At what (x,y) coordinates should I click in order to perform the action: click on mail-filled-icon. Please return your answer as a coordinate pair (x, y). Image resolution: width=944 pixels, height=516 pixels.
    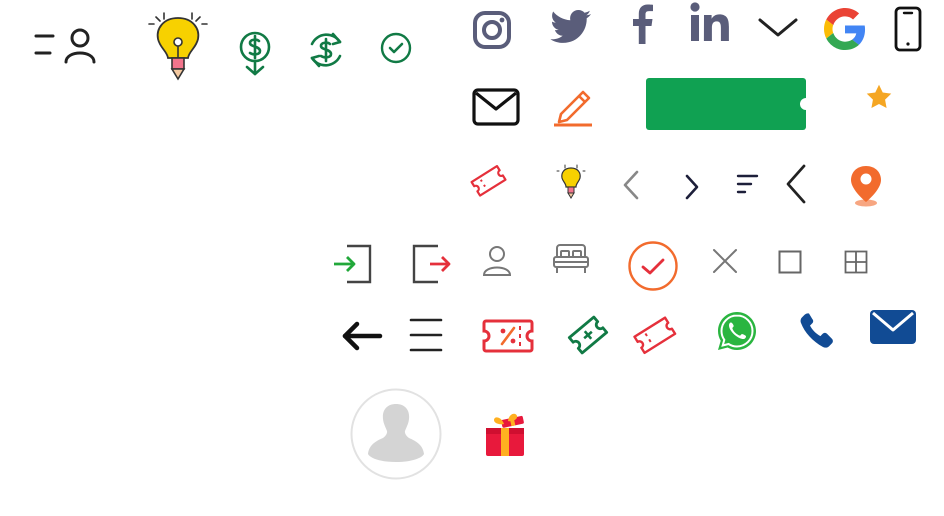
    Looking at the image, I should click on (893, 327).